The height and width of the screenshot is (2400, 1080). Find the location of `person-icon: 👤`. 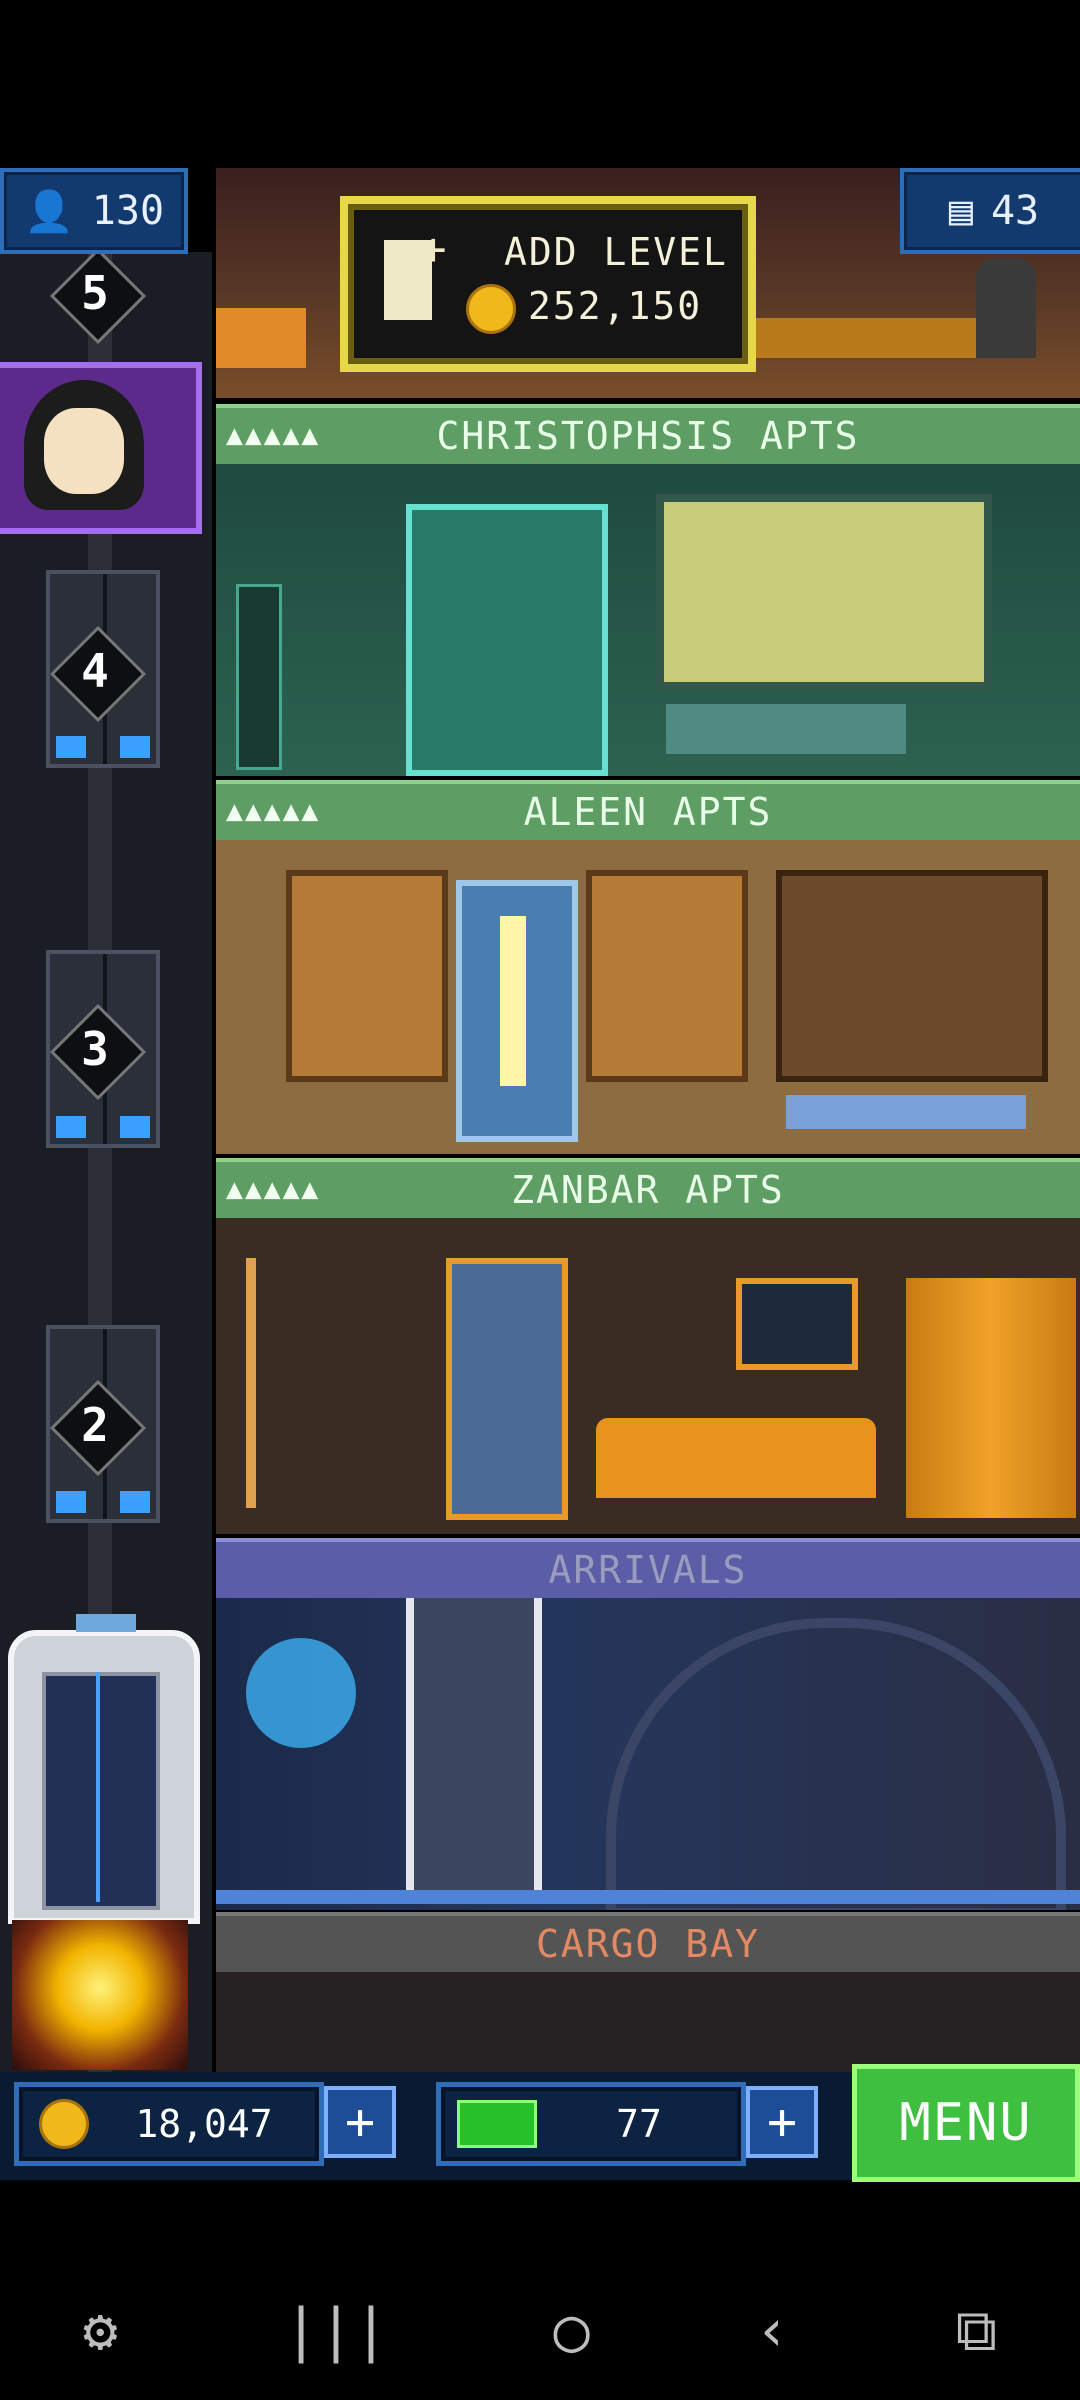

person-icon: 👤 is located at coordinates (48, 211).